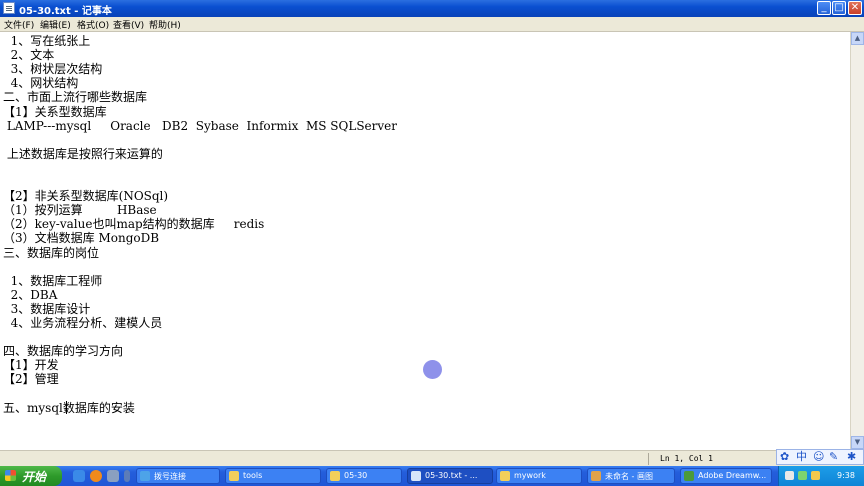 Image resolution: width=864 pixels, height=486 pixels. I want to click on taskbar-button: 拨号连接, so click(178, 476).